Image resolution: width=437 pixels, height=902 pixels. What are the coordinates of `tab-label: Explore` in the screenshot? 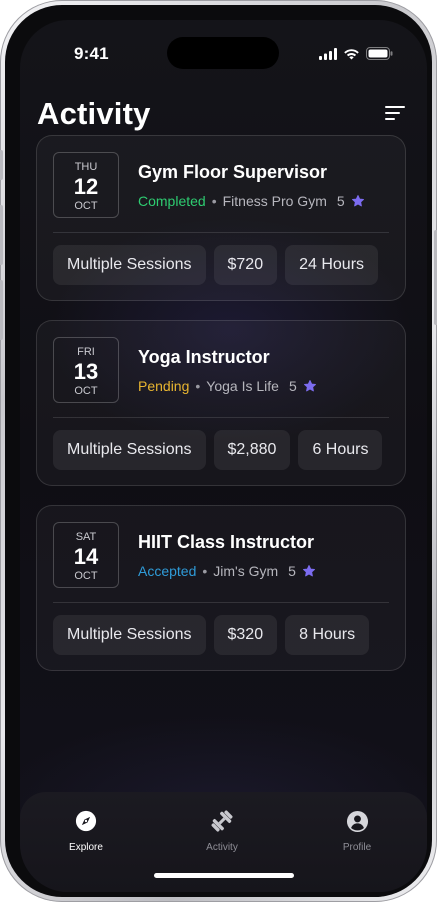 It's located at (86, 847).